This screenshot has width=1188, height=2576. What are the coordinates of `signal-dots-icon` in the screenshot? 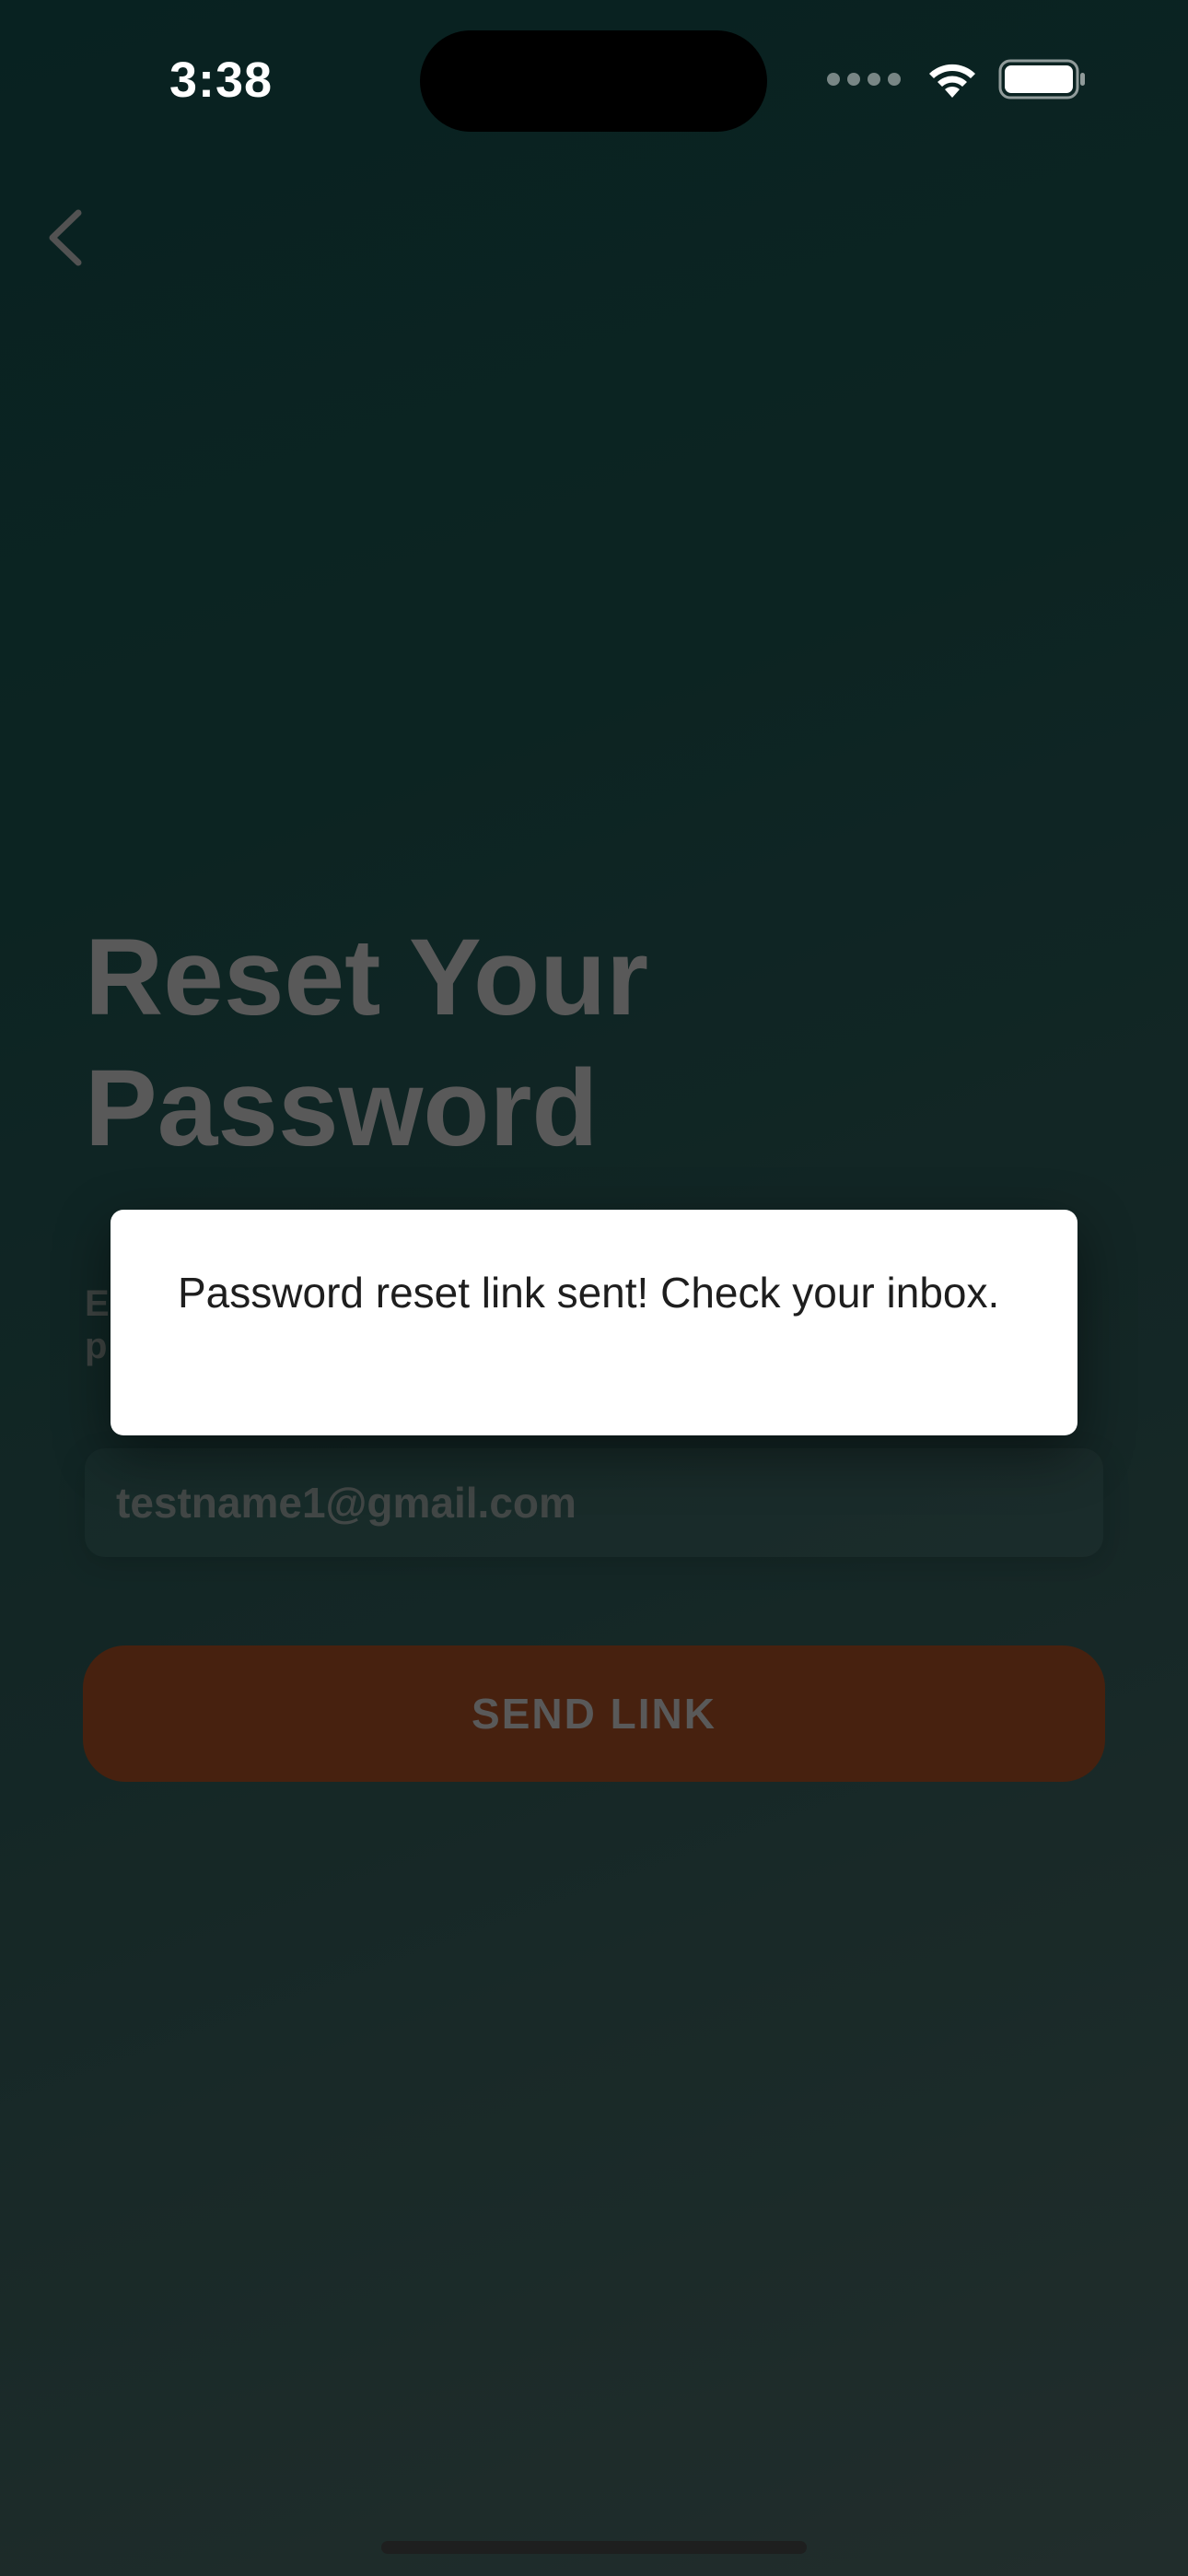 It's located at (864, 79).